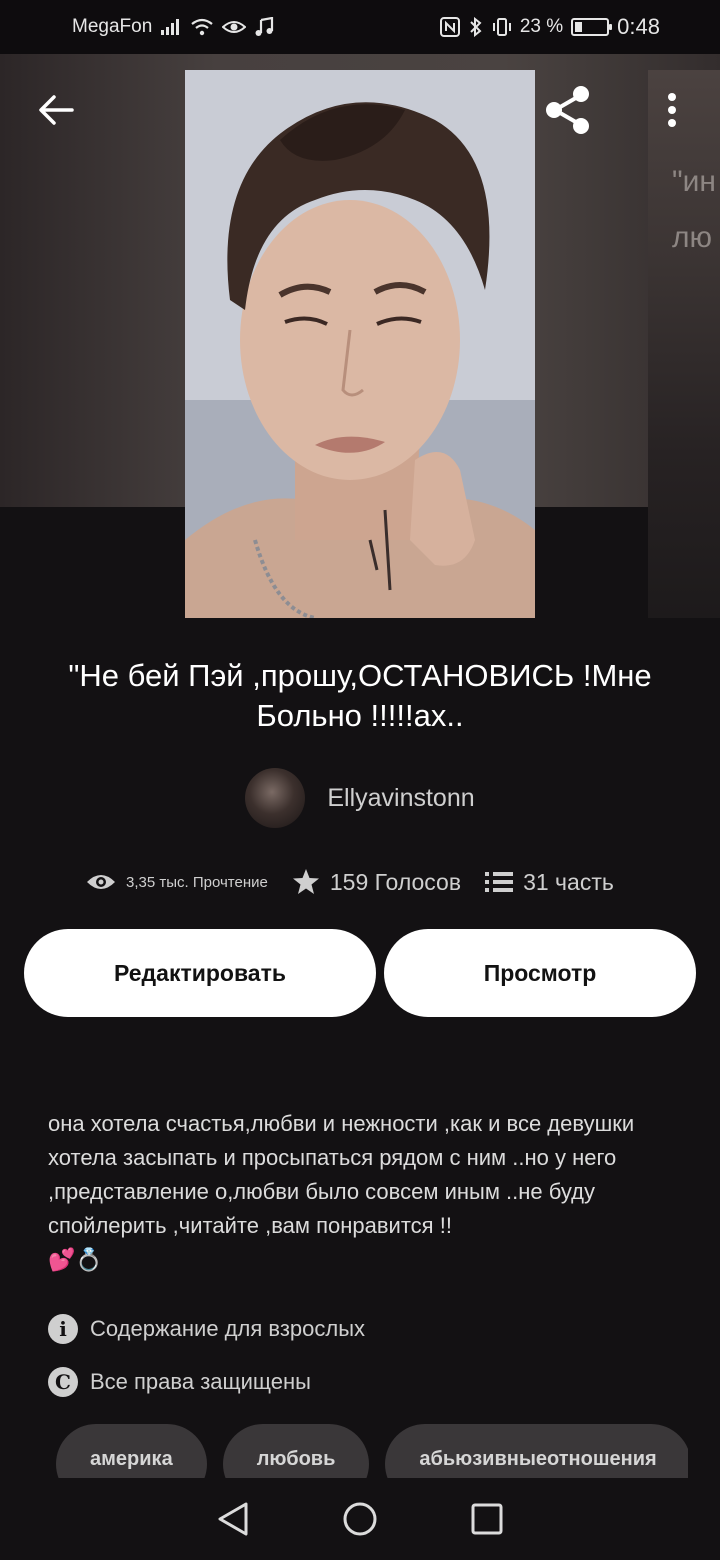 The height and width of the screenshot is (1560, 720). Describe the element at coordinates (202, 27) in the screenshot. I see `wifi-icon` at that location.